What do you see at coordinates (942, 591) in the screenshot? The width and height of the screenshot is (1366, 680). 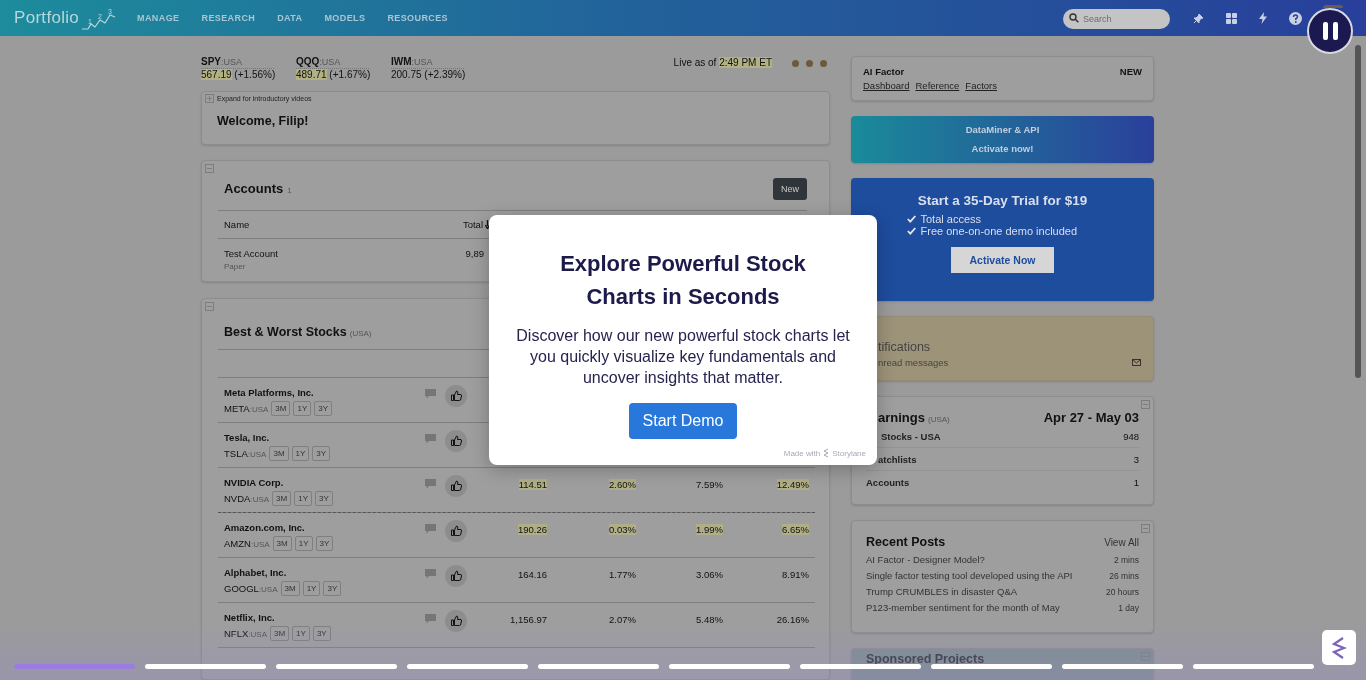 I see `post-link: Trump CRUMBLES in disaster Q&A` at bounding box center [942, 591].